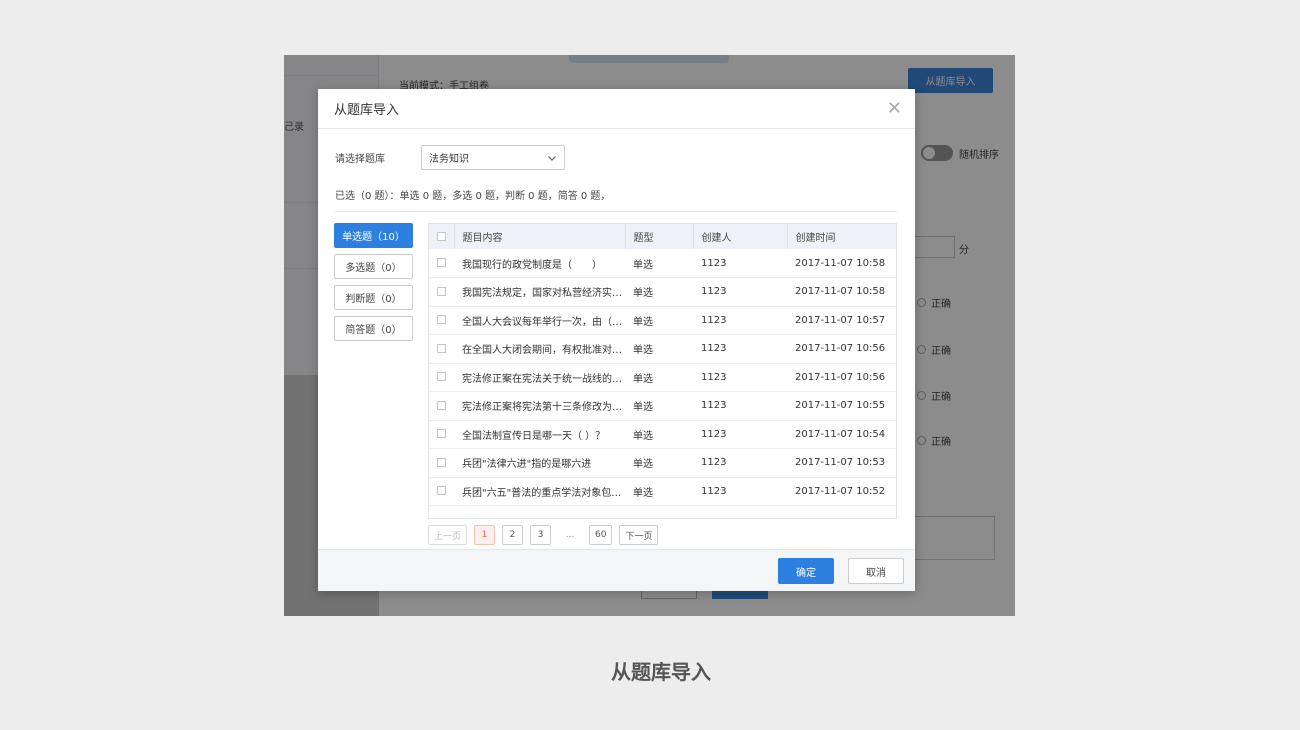  I want to click on tab-multiple-choice: 多选题（0）, so click(373, 266).